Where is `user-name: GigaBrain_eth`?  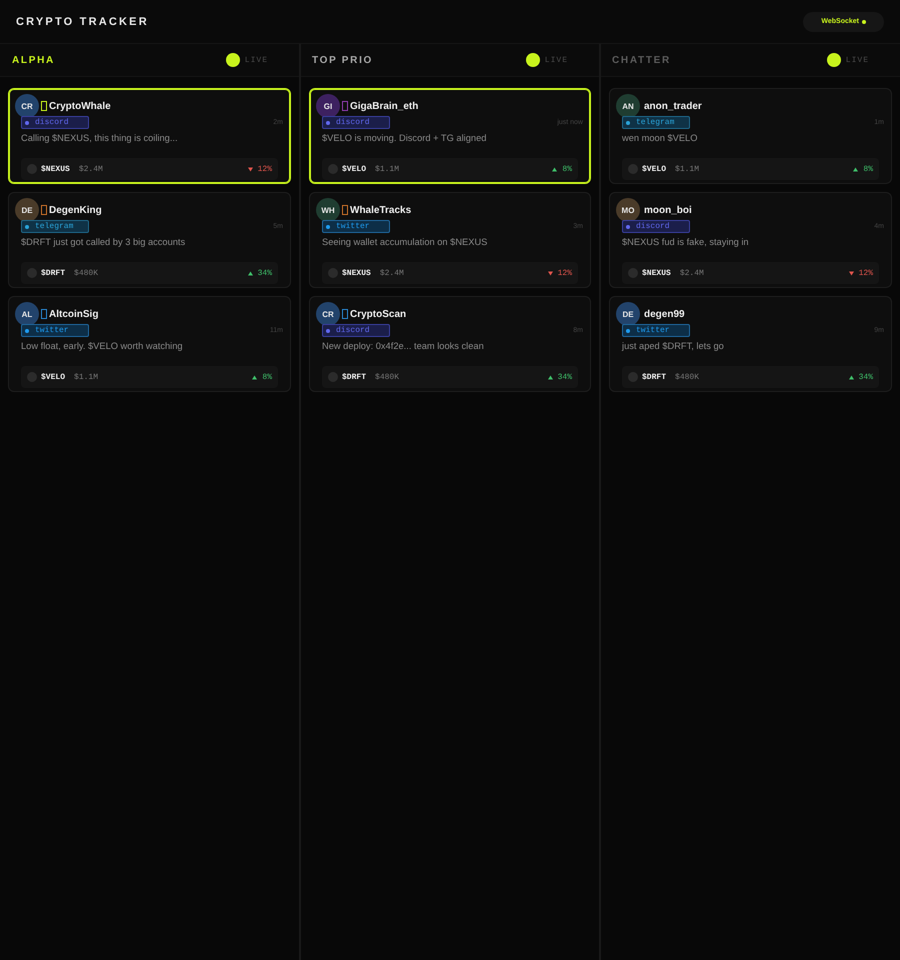
user-name: GigaBrain_eth is located at coordinates (384, 106).